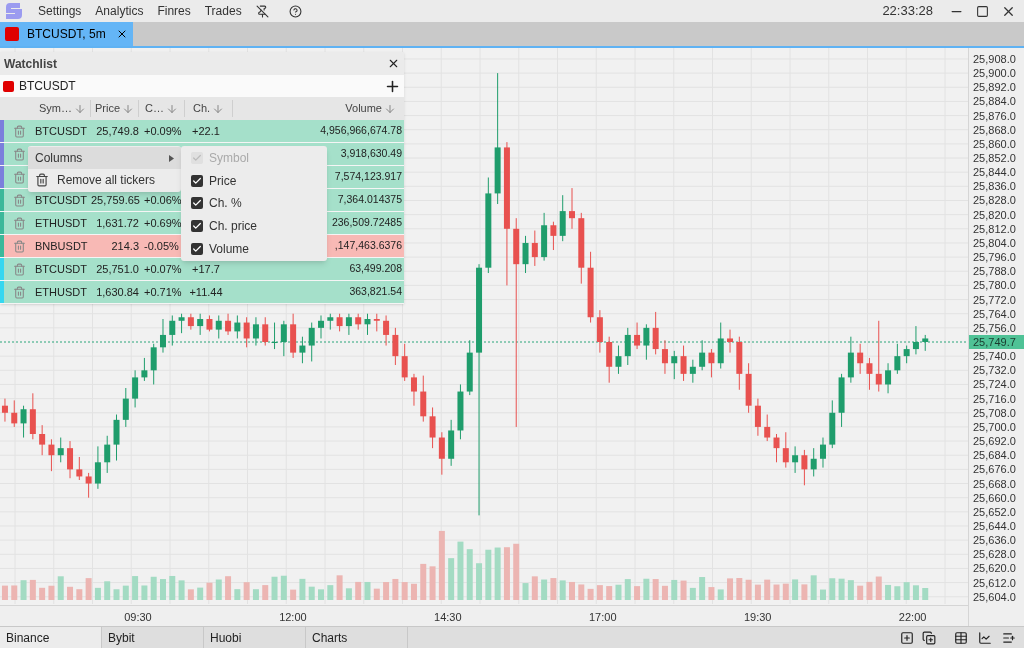 The height and width of the screenshot is (648, 1024). Describe the element at coordinates (254, 203) in the screenshot. I see `column-toggle: Ch. %` at that location.